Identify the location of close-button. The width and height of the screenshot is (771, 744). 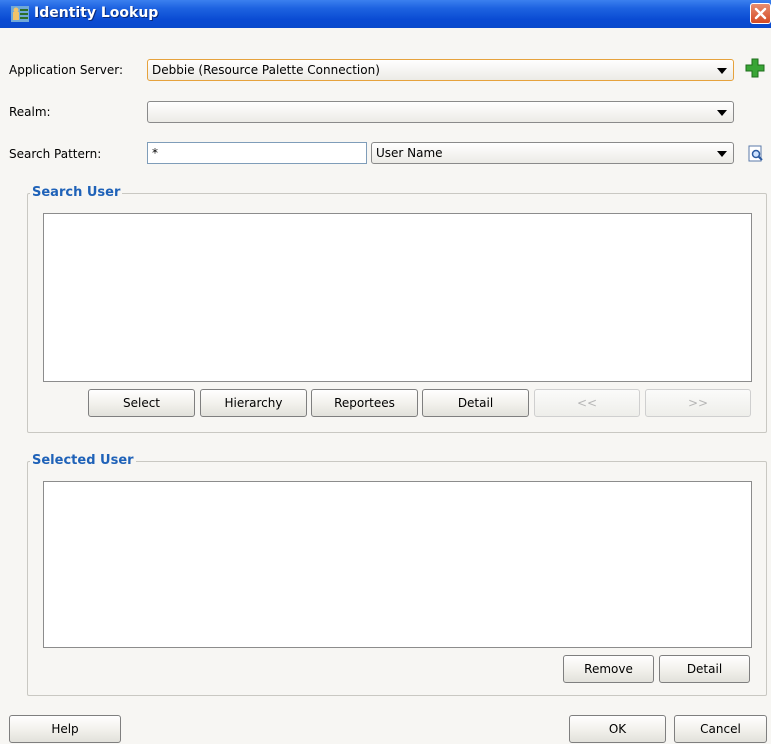
(760, 13).